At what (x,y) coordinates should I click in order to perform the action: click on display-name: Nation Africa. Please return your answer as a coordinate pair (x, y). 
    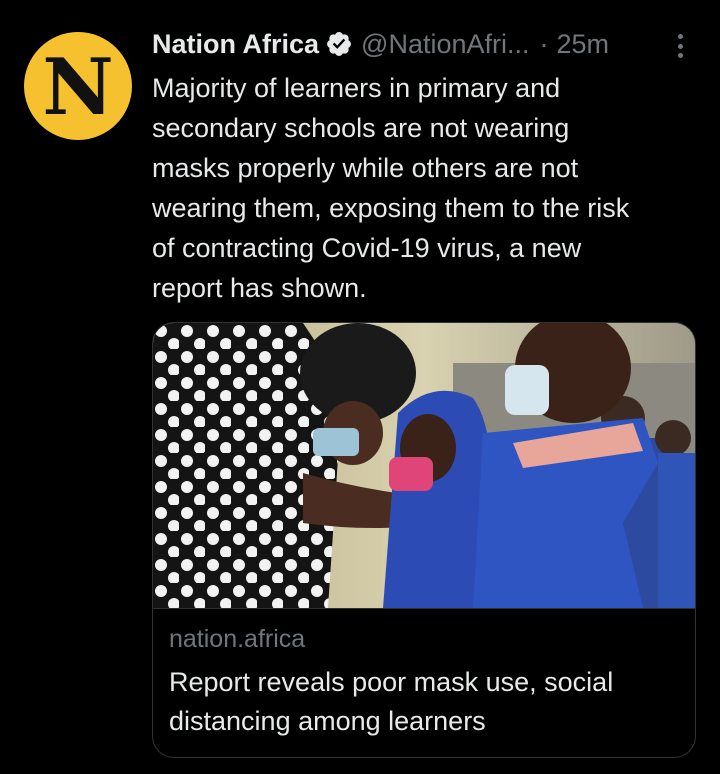
    Looking at the image, I should click on (235, 44).